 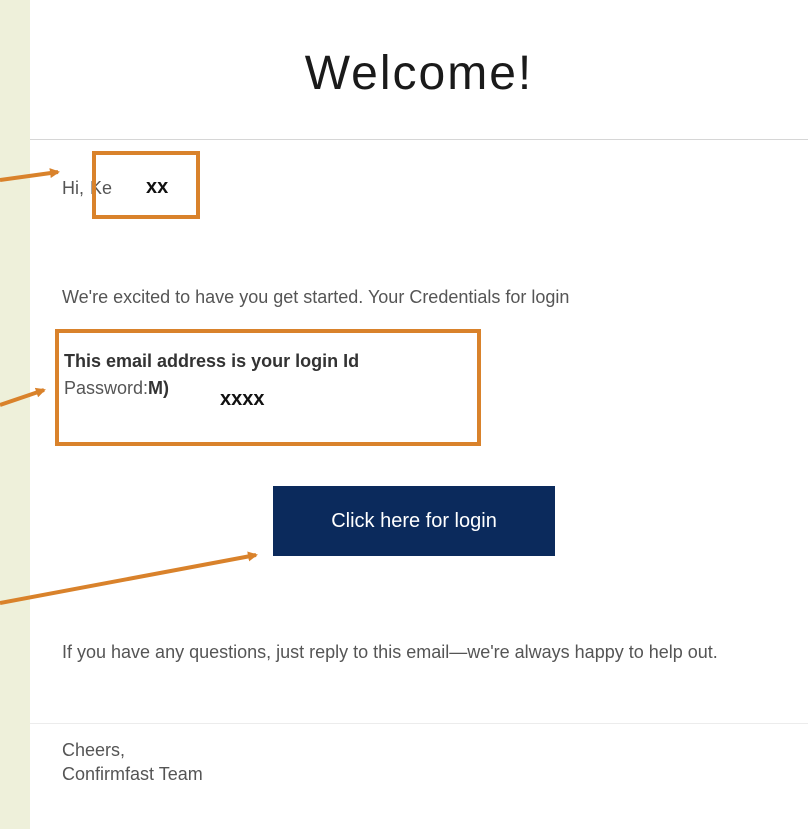 What do you see at coordinates (30, 175) in the screenshot?
I see `arrow-to-name` at bounding box center [30, 175].